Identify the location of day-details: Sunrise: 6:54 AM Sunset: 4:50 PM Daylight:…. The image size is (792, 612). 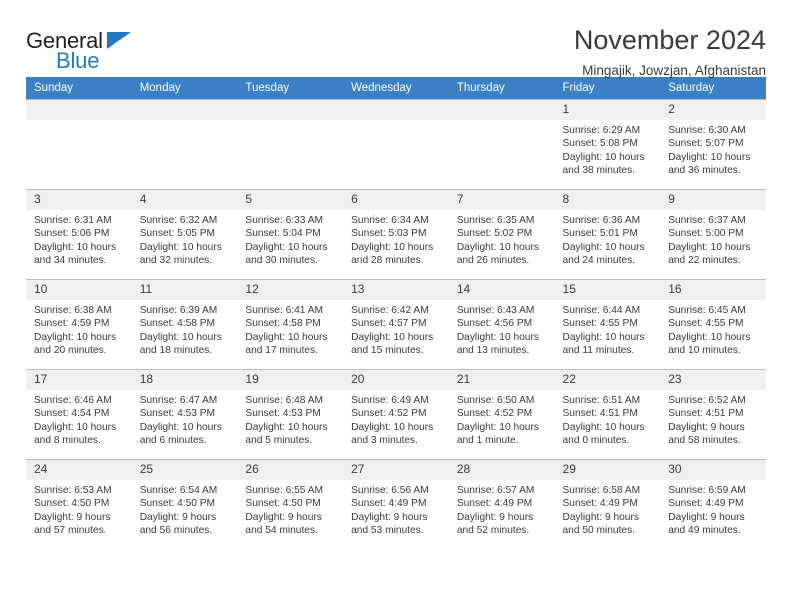
(185, 509).